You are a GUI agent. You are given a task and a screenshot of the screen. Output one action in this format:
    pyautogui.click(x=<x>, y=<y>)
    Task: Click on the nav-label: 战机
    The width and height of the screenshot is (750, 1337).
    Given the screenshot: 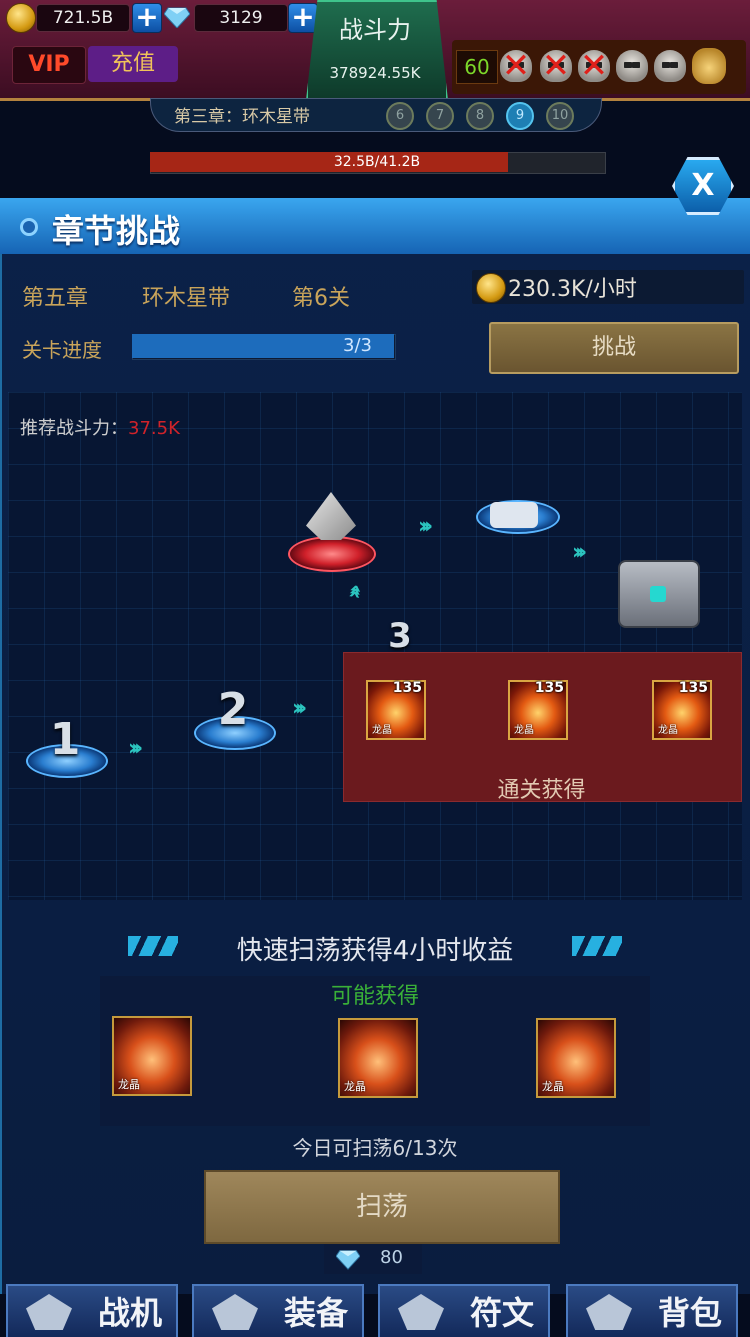 What is the action you would take?
    pyautogui.click(x=129, y=1313)
    